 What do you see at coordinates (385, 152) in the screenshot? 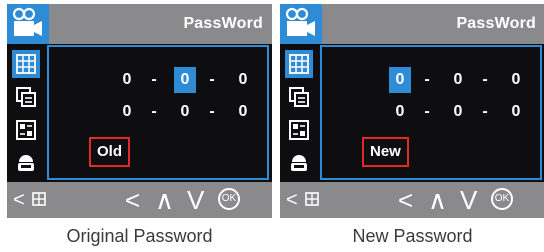
I see `new-password-label: New` at bounding box center [385, 152].